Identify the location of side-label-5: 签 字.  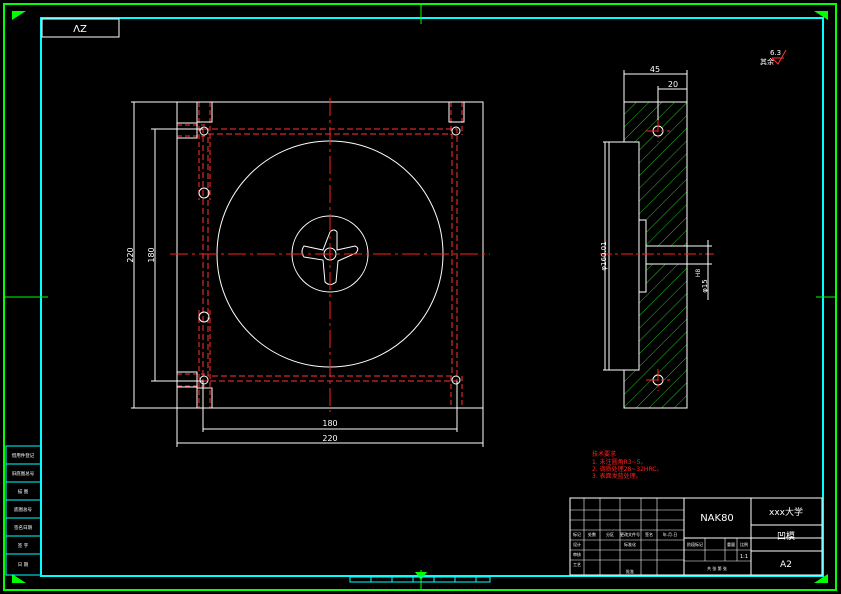
(23, 545).